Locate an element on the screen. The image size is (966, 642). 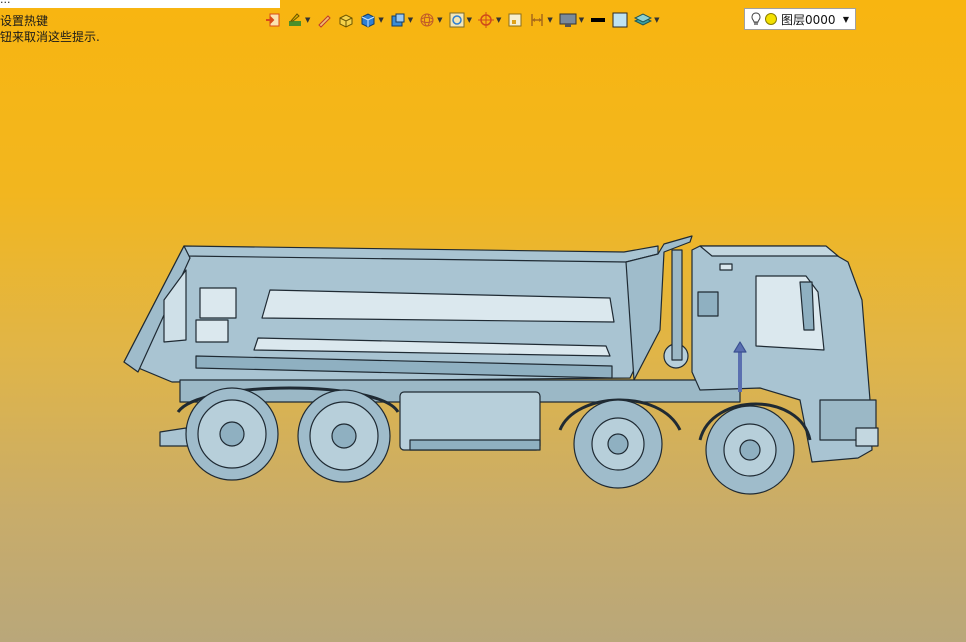
cab-vent is located at coordinates (708, 304).